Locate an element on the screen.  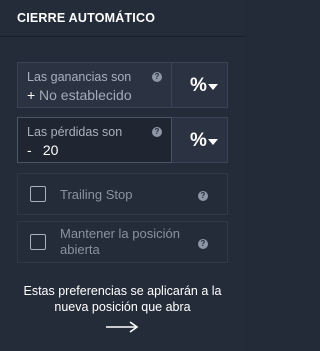
trailing-stop-help-icon: ? is located at coordinates (203, 196).